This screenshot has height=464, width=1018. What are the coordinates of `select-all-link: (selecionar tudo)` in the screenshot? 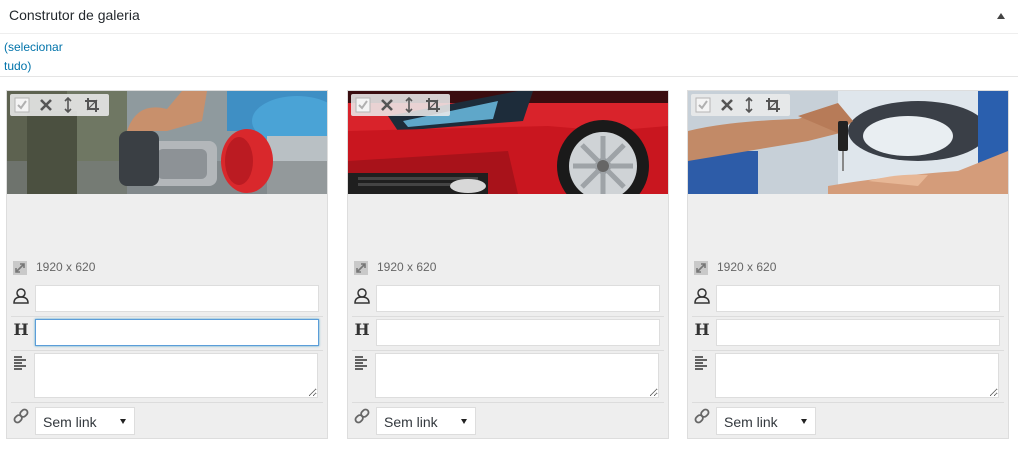 It's located at (44, 57).